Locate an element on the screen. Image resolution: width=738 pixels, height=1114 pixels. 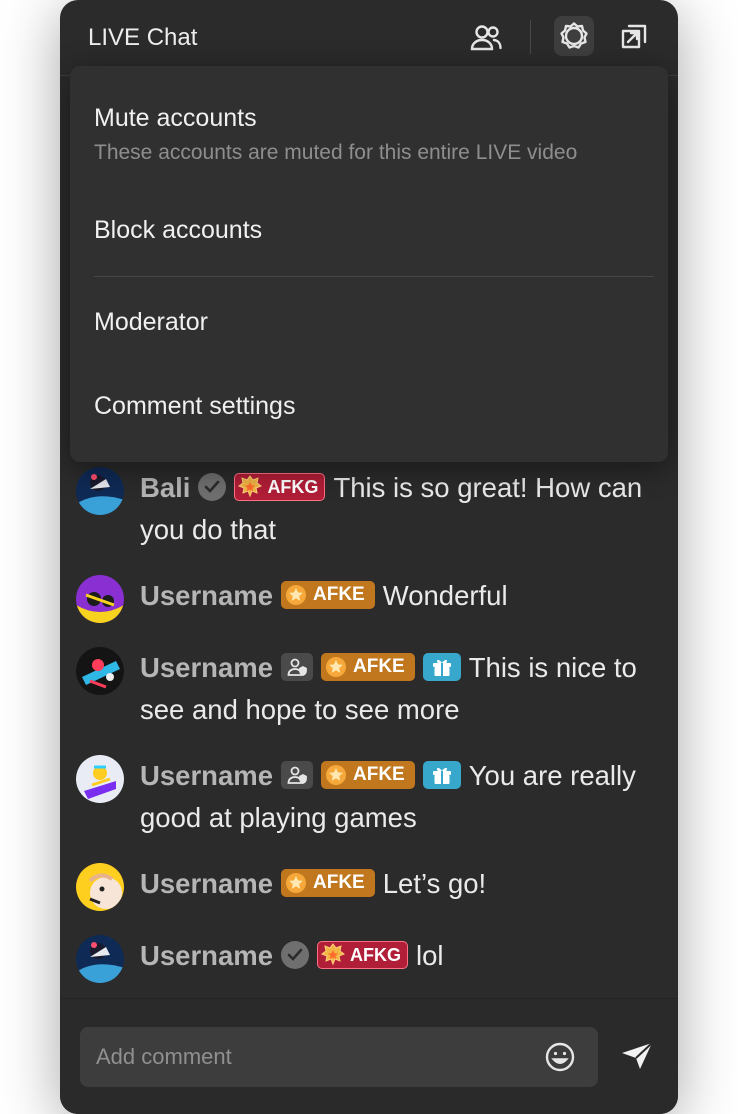
header-separator is located at coordinates (530, 37).